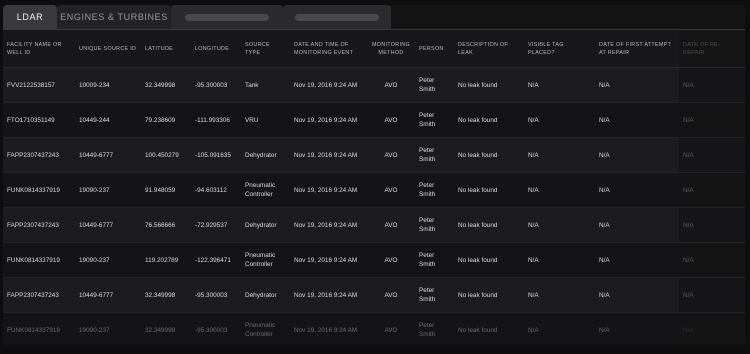 The image size is (750, 354). I want to click on col-method-header: MONITORING METHOD, so click(391, 49).